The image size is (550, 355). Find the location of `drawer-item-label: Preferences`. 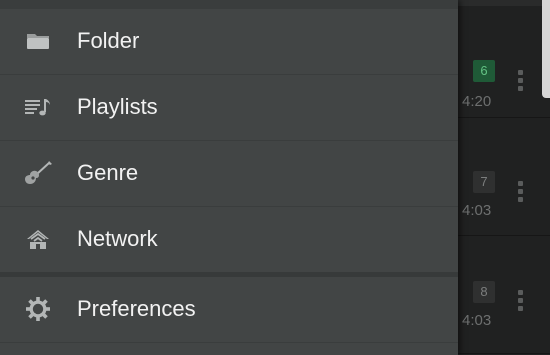

drawer-item-label: Preferences is located at coordinates (136, 308).